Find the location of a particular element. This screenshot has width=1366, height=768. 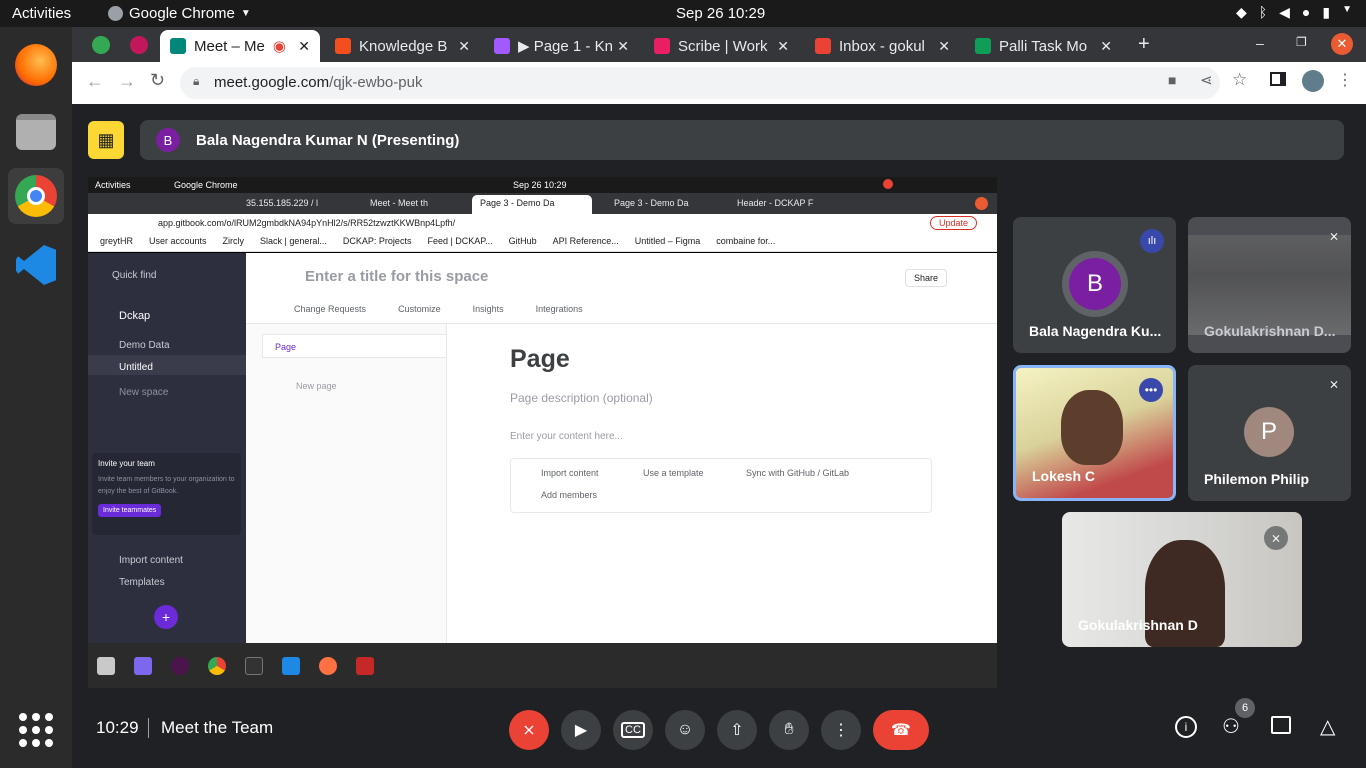

camera-icon: ■ is located at coordinates (1172, 80).